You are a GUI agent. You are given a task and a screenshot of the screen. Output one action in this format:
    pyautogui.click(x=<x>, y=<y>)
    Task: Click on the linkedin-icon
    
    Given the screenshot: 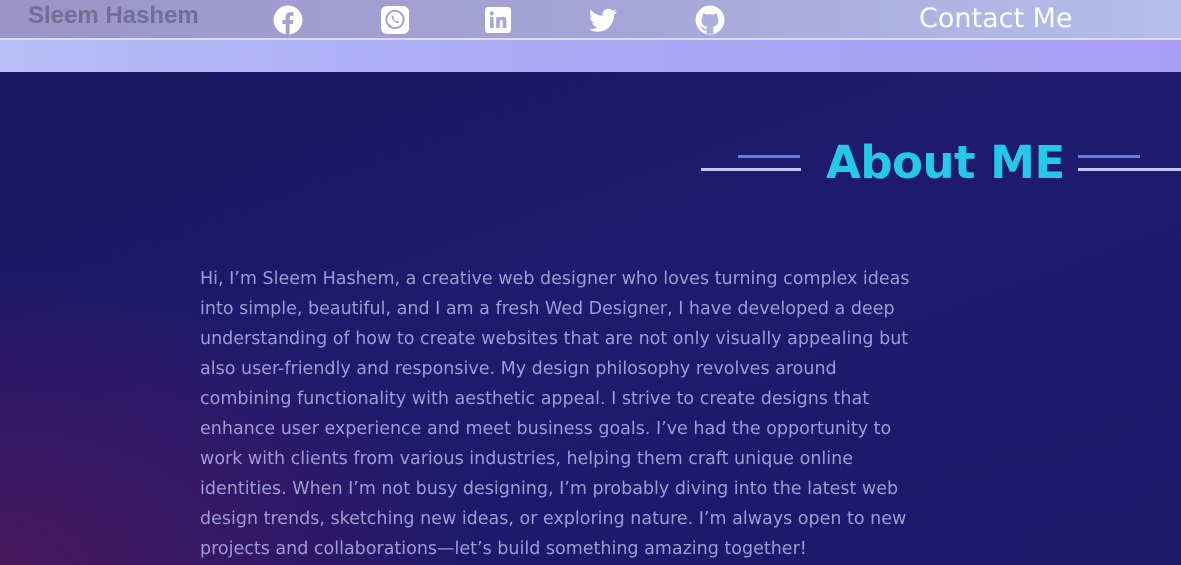 What is the action you would take?
    pyautogui.click(x=498, y=20)
    